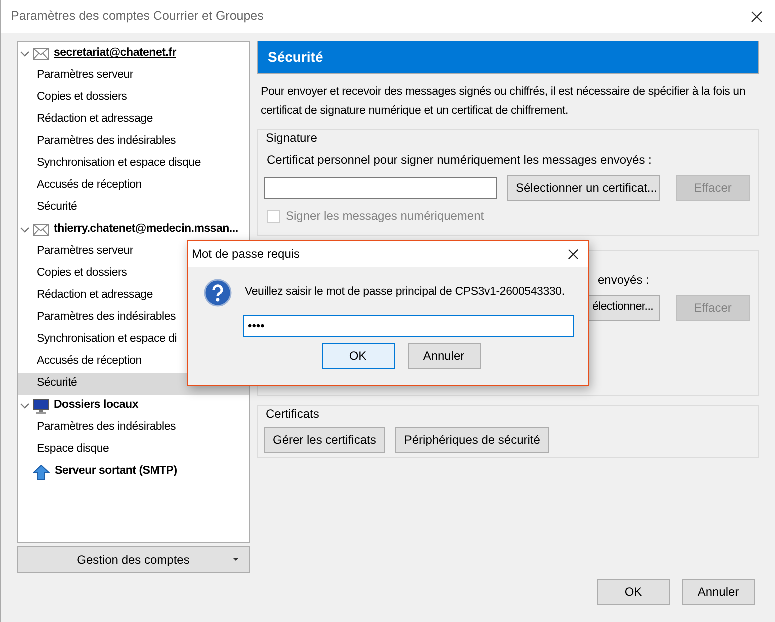 The width and height of the screenshot is (775, 622). Describe the element at coordinates (133, 54) in the screenshot. I see `account-item: secretariat@chatenet.fr` at that location.